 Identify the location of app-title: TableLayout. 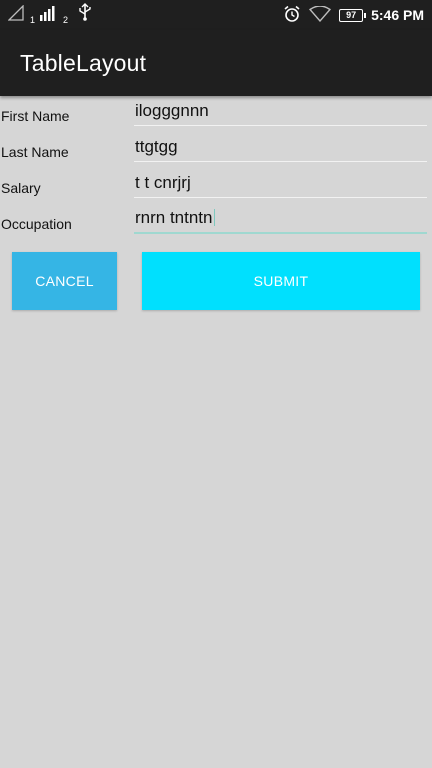
(83, 63).